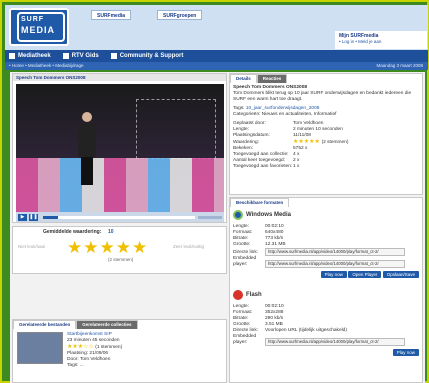 The width and height of the screenshot is (429, 383). I want to click on volume-slider, so click(210, 217).